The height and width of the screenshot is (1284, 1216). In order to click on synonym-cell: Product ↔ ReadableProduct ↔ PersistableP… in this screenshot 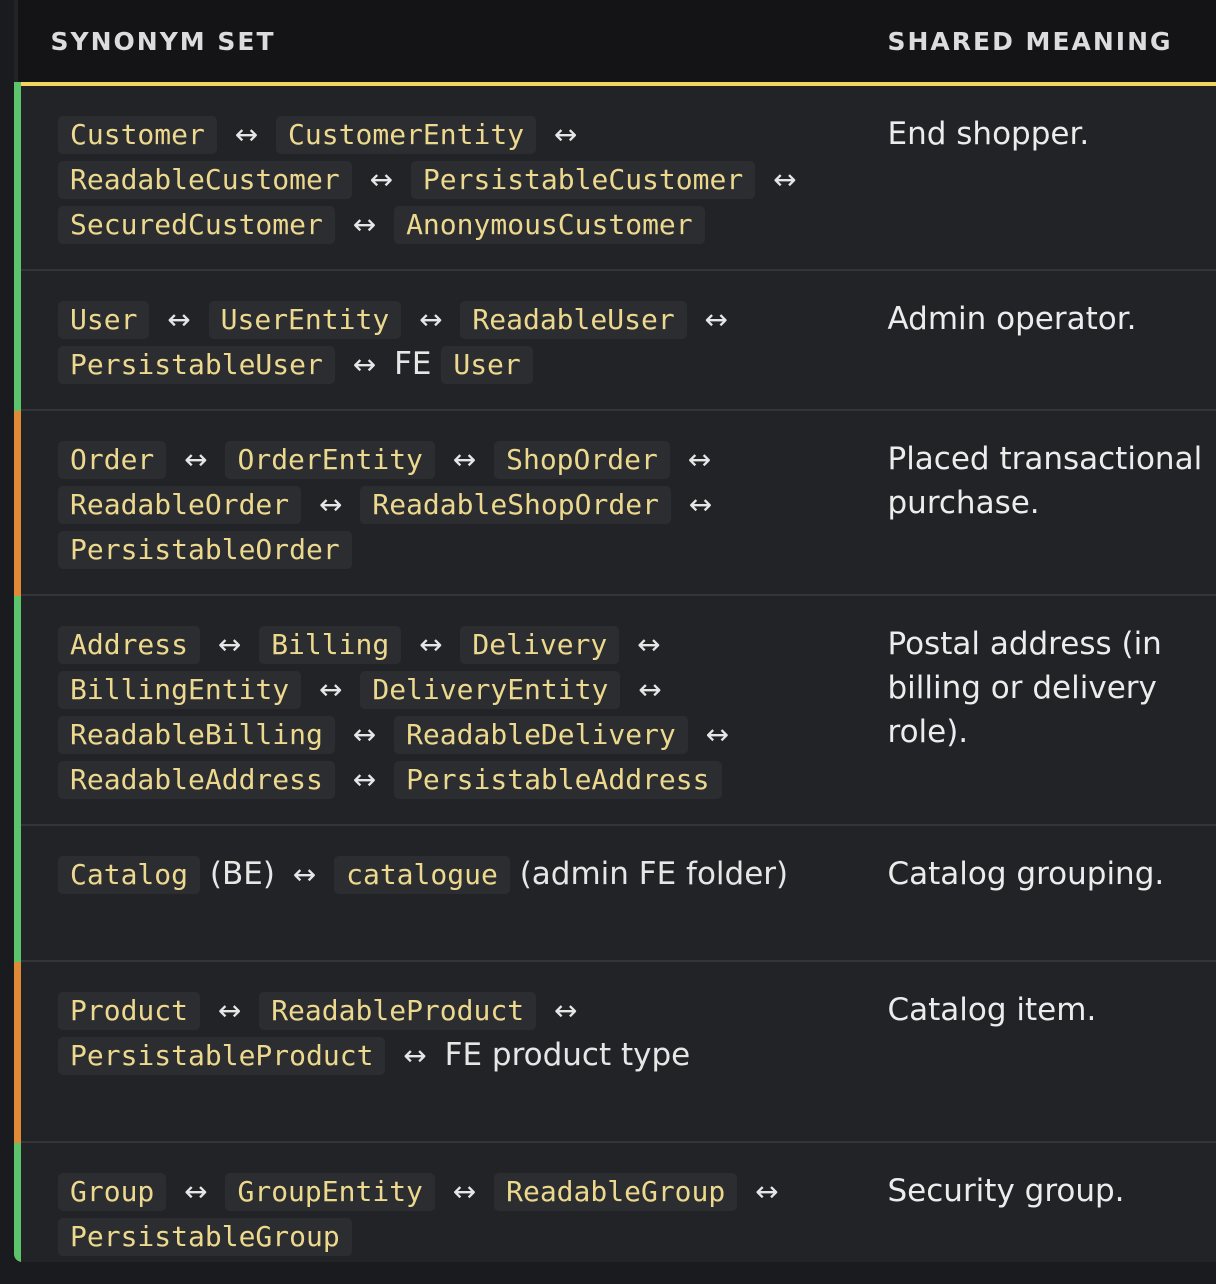, I will do `click(444, 1051)`.